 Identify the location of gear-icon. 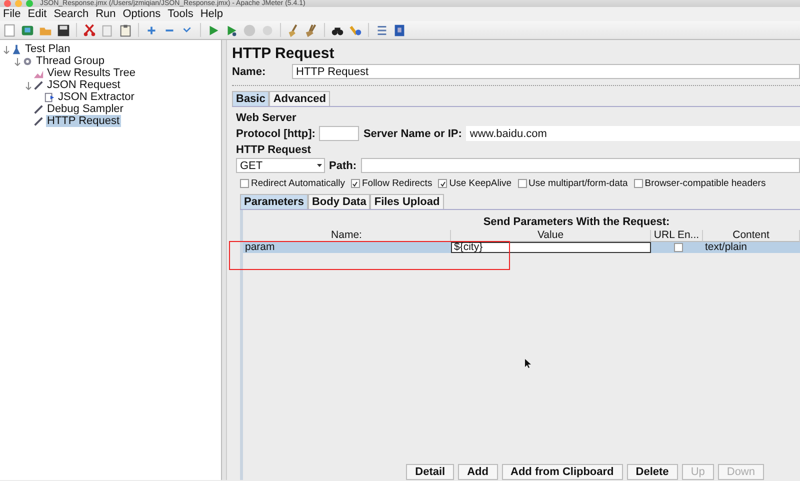
(27, 61).